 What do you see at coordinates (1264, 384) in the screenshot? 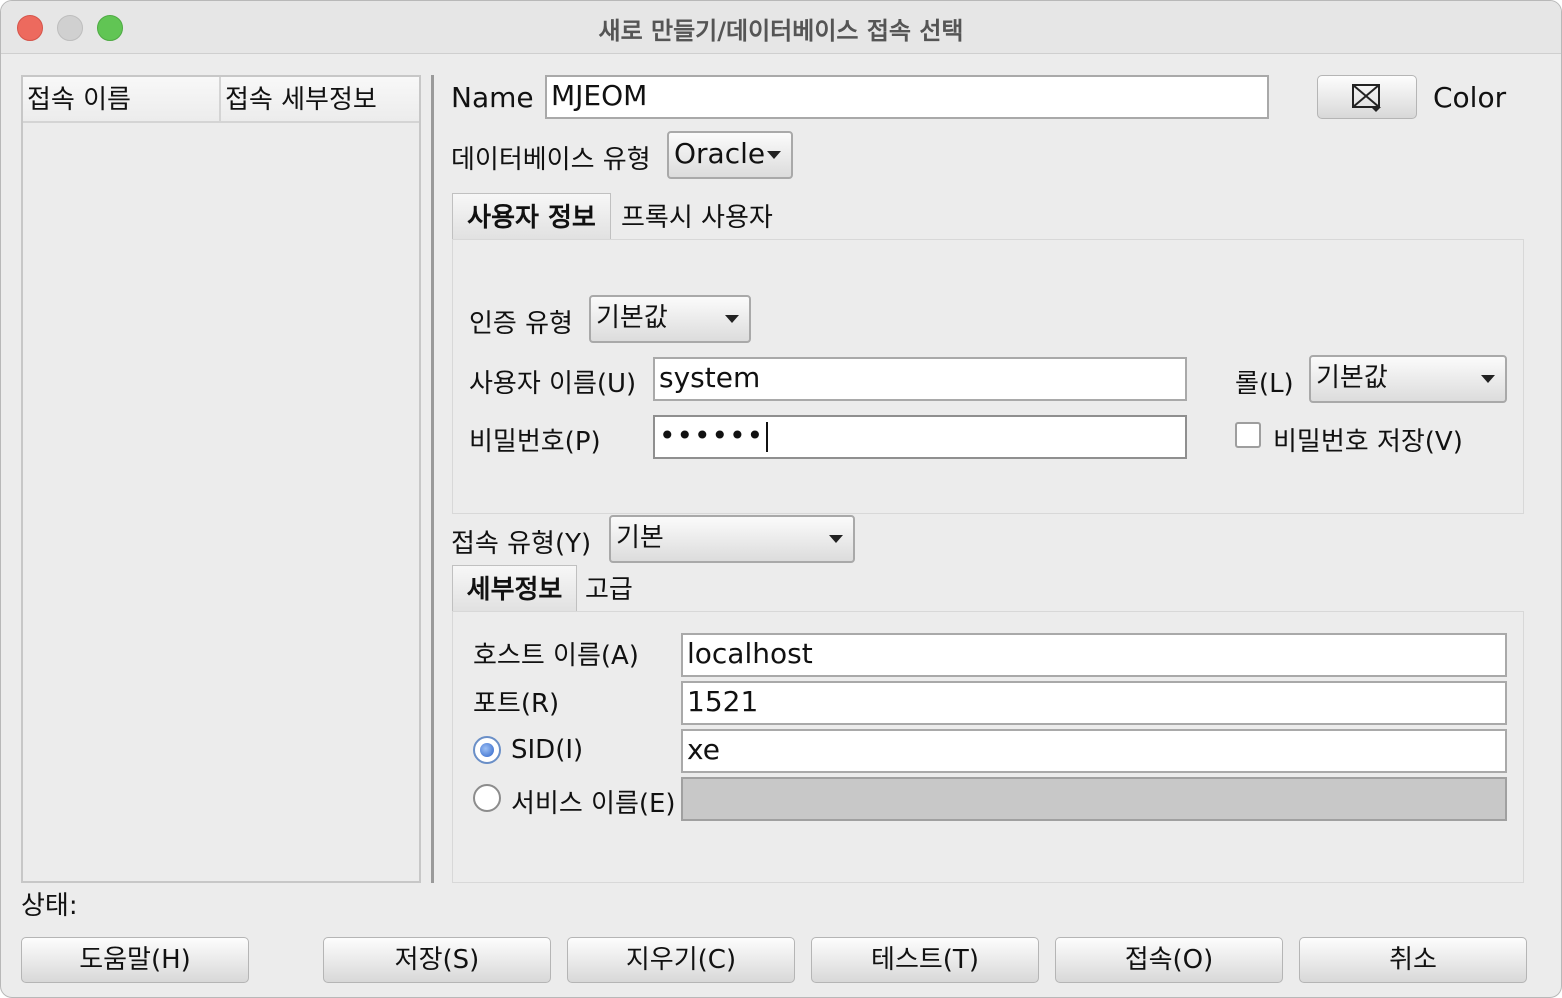
I see `role-label: 롤(L)` at bounding box center [1264, 384].